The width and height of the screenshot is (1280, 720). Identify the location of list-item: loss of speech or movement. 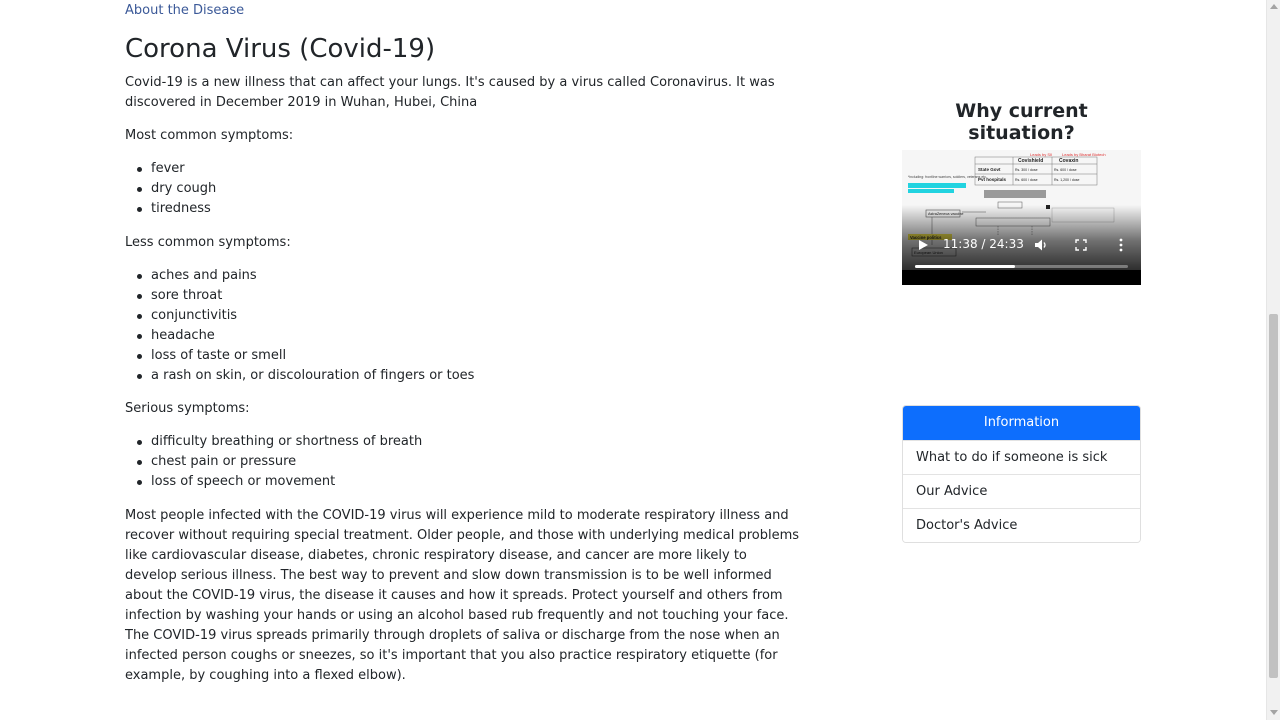
(279, 482).